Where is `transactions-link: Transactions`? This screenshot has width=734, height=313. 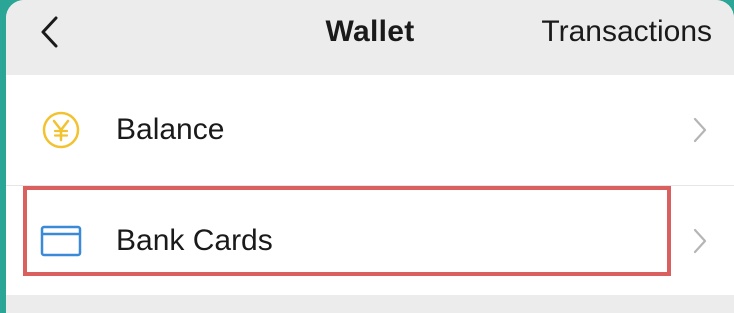 transactions-link: Transactions is located at coordinates (626, 32).